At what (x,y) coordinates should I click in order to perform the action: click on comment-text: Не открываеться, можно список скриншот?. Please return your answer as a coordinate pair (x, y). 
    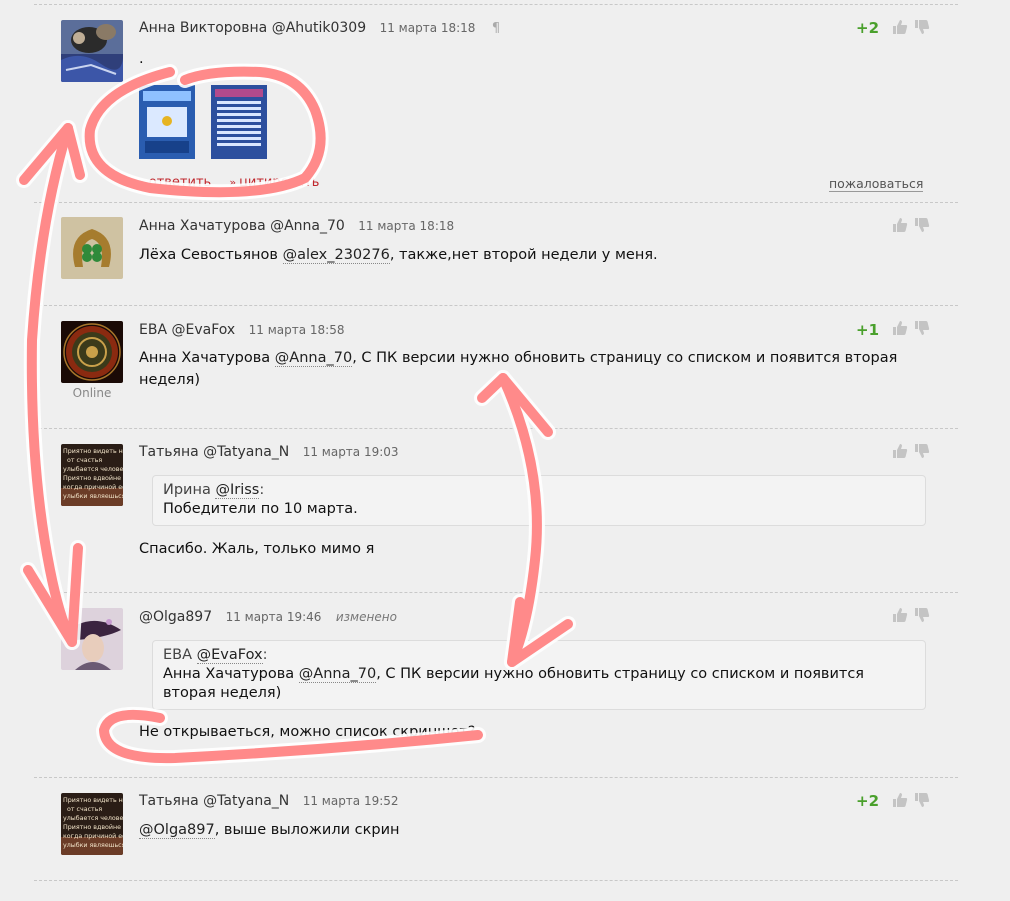
    Looking at the image, I should click on (307, 732).